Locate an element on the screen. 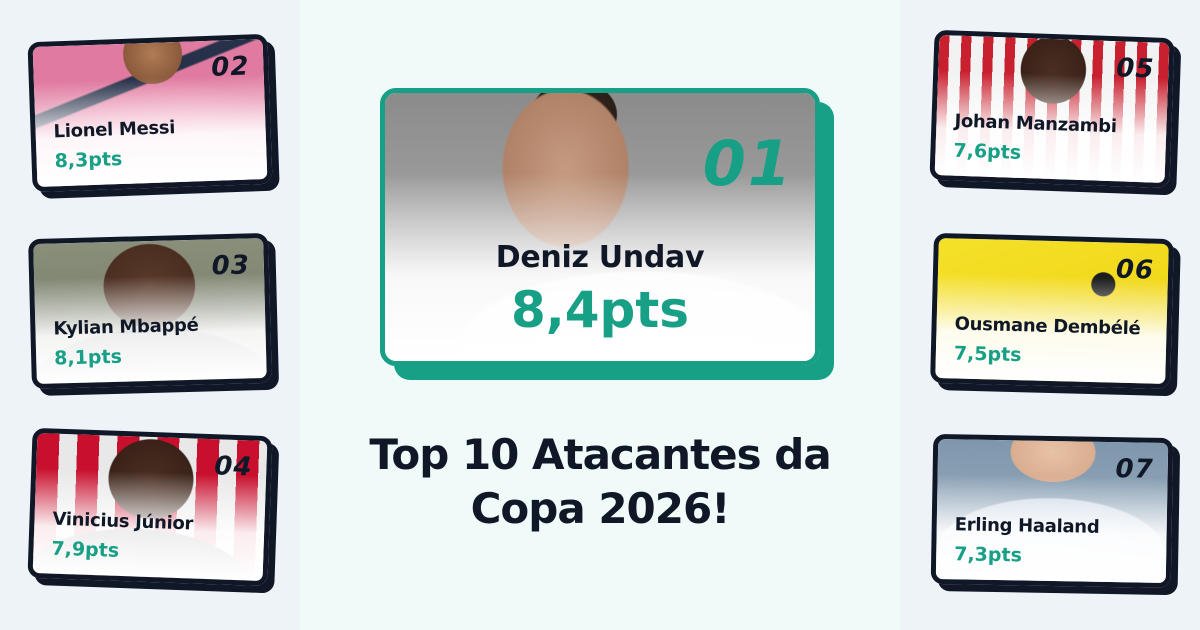 This screenshot has width=1200, height=630. player-score: 7,5pts is located at coordinates (987, 354).